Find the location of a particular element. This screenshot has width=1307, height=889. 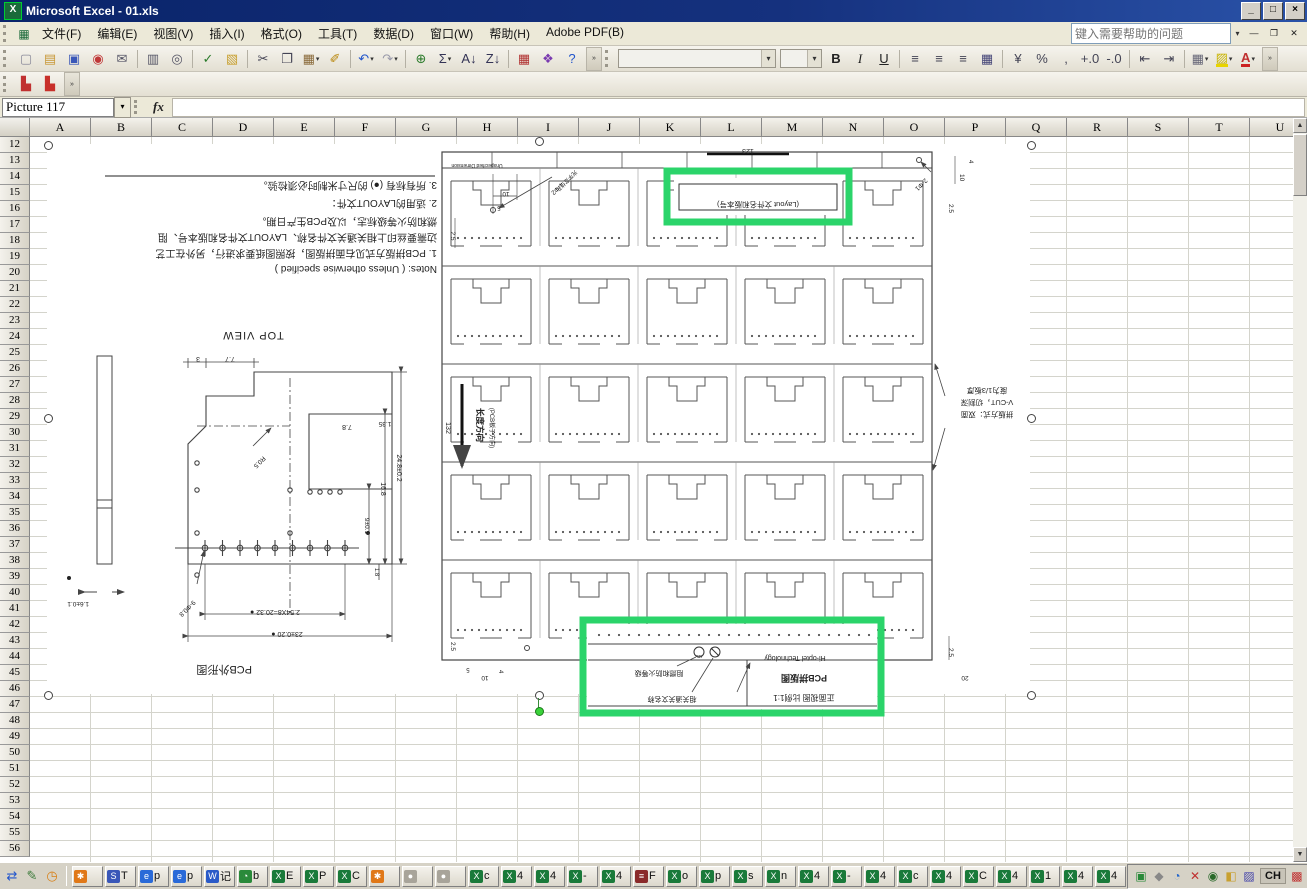

row-header: 18 is located at coordinates (15, 241).